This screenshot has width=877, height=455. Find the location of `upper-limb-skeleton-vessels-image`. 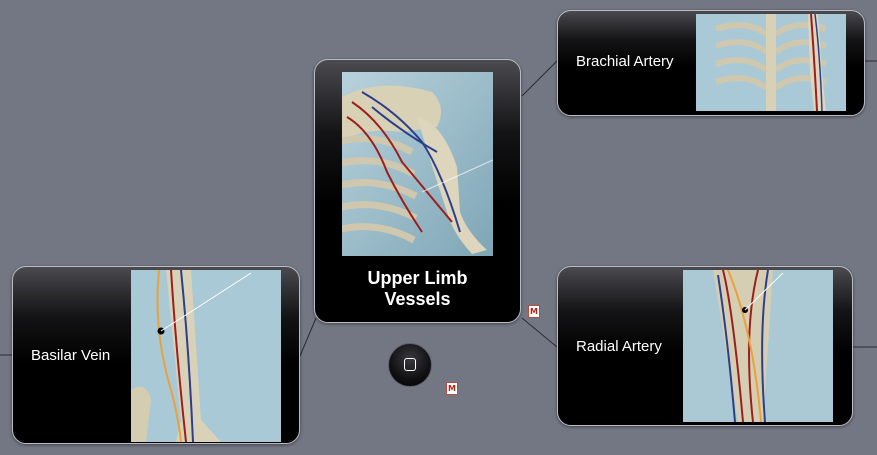

upper-limb-skeleton-vessels-image is located at coordinates (417, 164).